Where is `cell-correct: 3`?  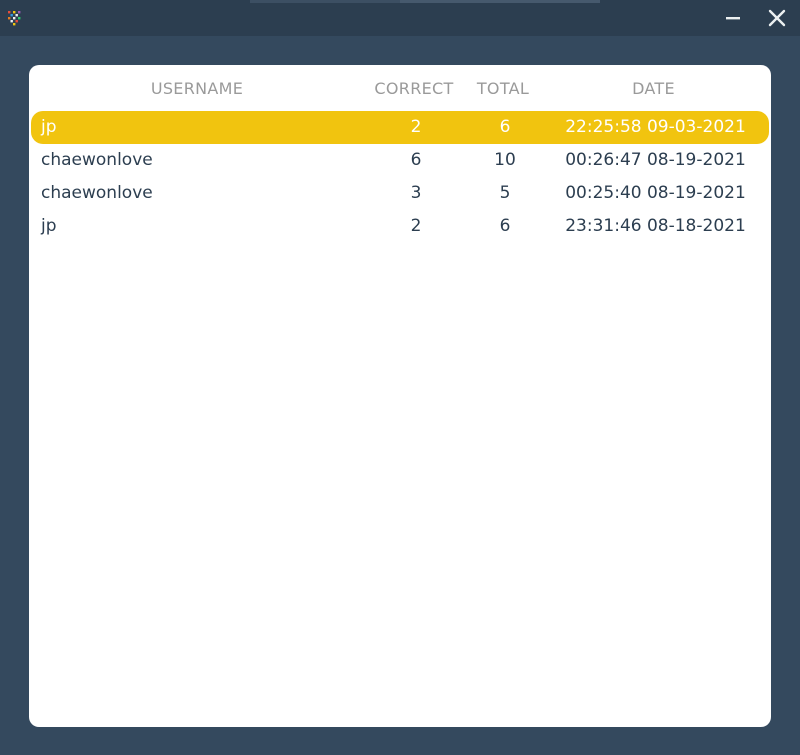 cell-correct: 3 is located at coordinates (416, 193).